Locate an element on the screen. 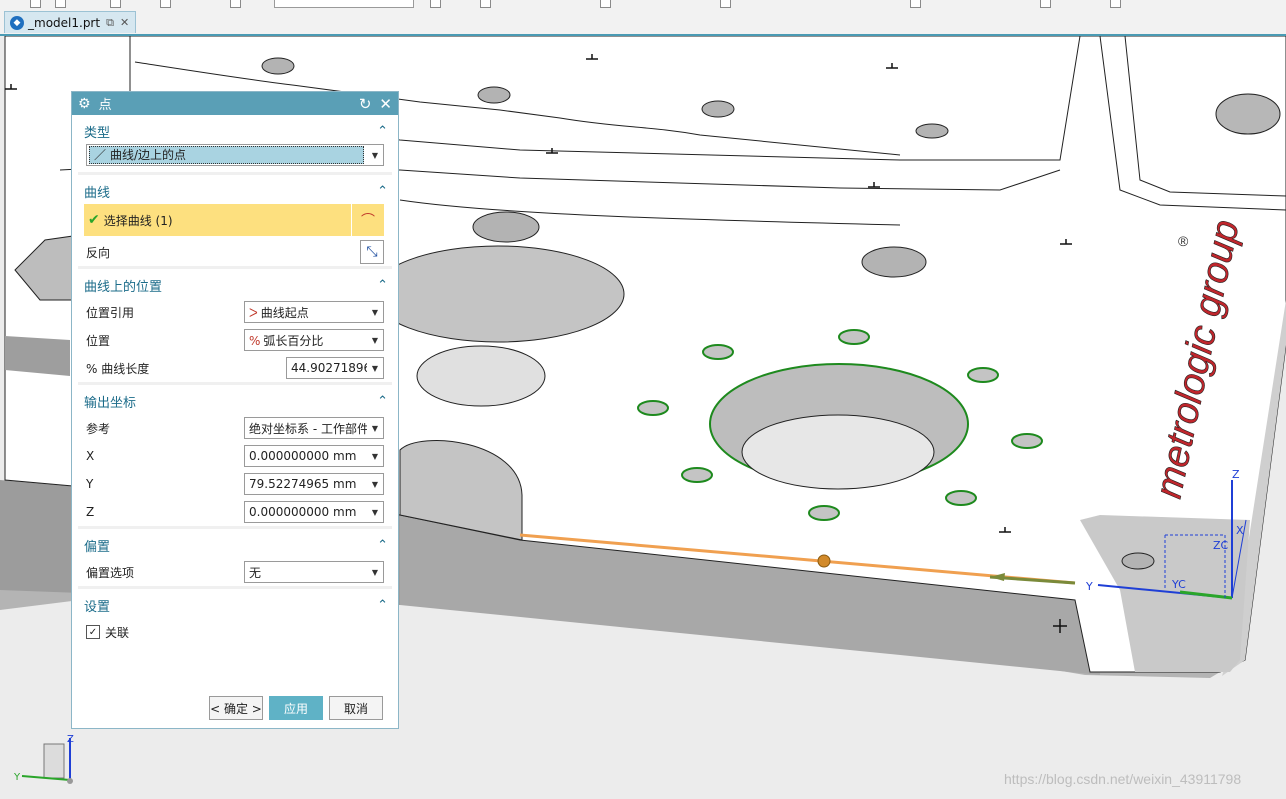 The image size is (1286, 799). curve-point-icon: ／ is located at coordinates (100, 155).